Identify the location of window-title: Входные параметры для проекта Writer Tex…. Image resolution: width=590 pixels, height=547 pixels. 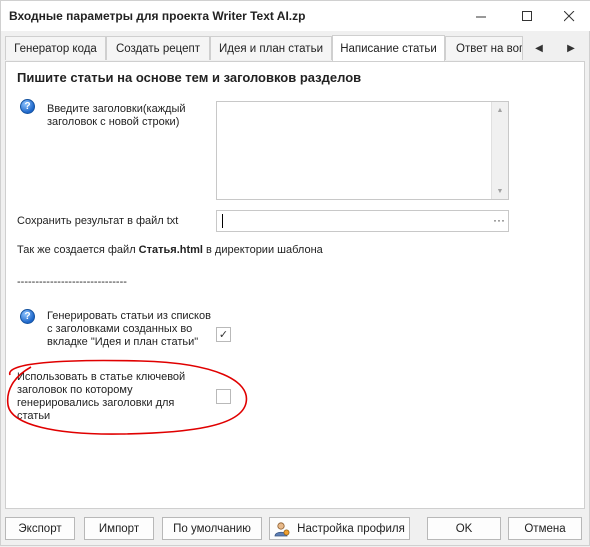
(157, 16).